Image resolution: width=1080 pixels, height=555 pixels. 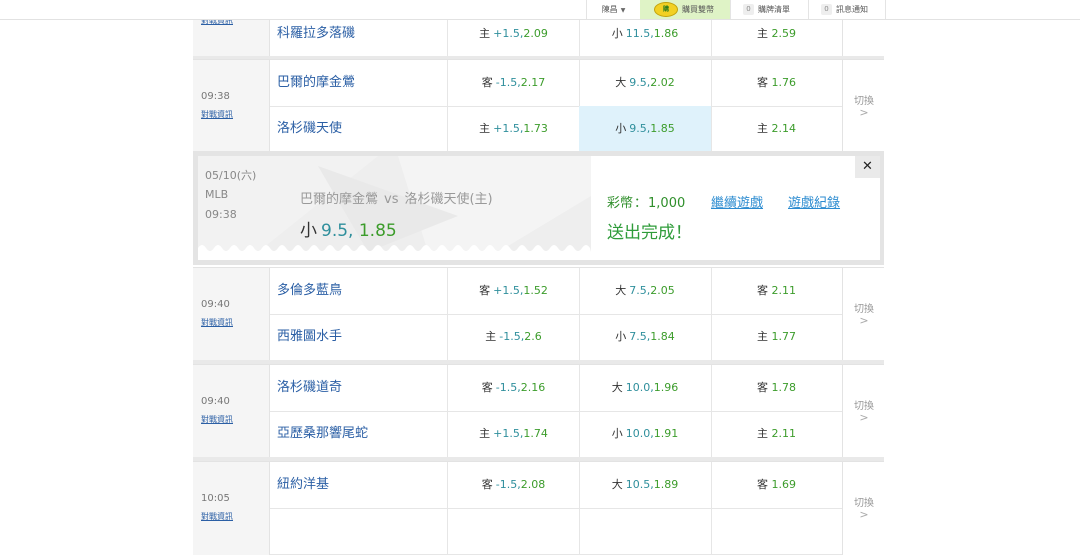 What do you see at coordinates (609, 9) in the screenshot?
I see `user-name: 陳昌` at bounding box center [609, 9].